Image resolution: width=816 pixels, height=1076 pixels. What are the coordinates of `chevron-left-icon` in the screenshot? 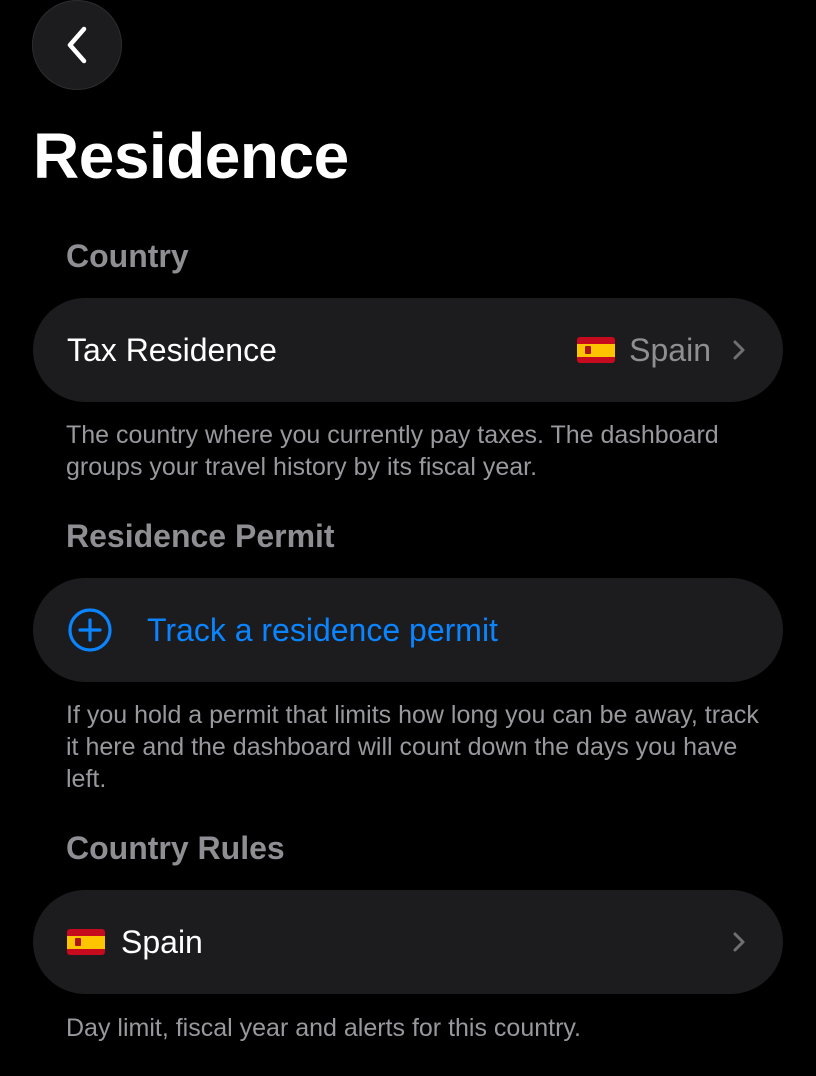 It's located at (77, 45).